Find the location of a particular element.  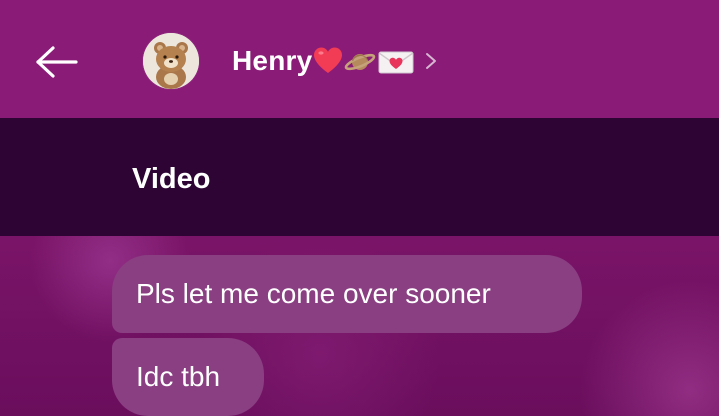

love-letter-emoji is located at coordinates (396, 62).